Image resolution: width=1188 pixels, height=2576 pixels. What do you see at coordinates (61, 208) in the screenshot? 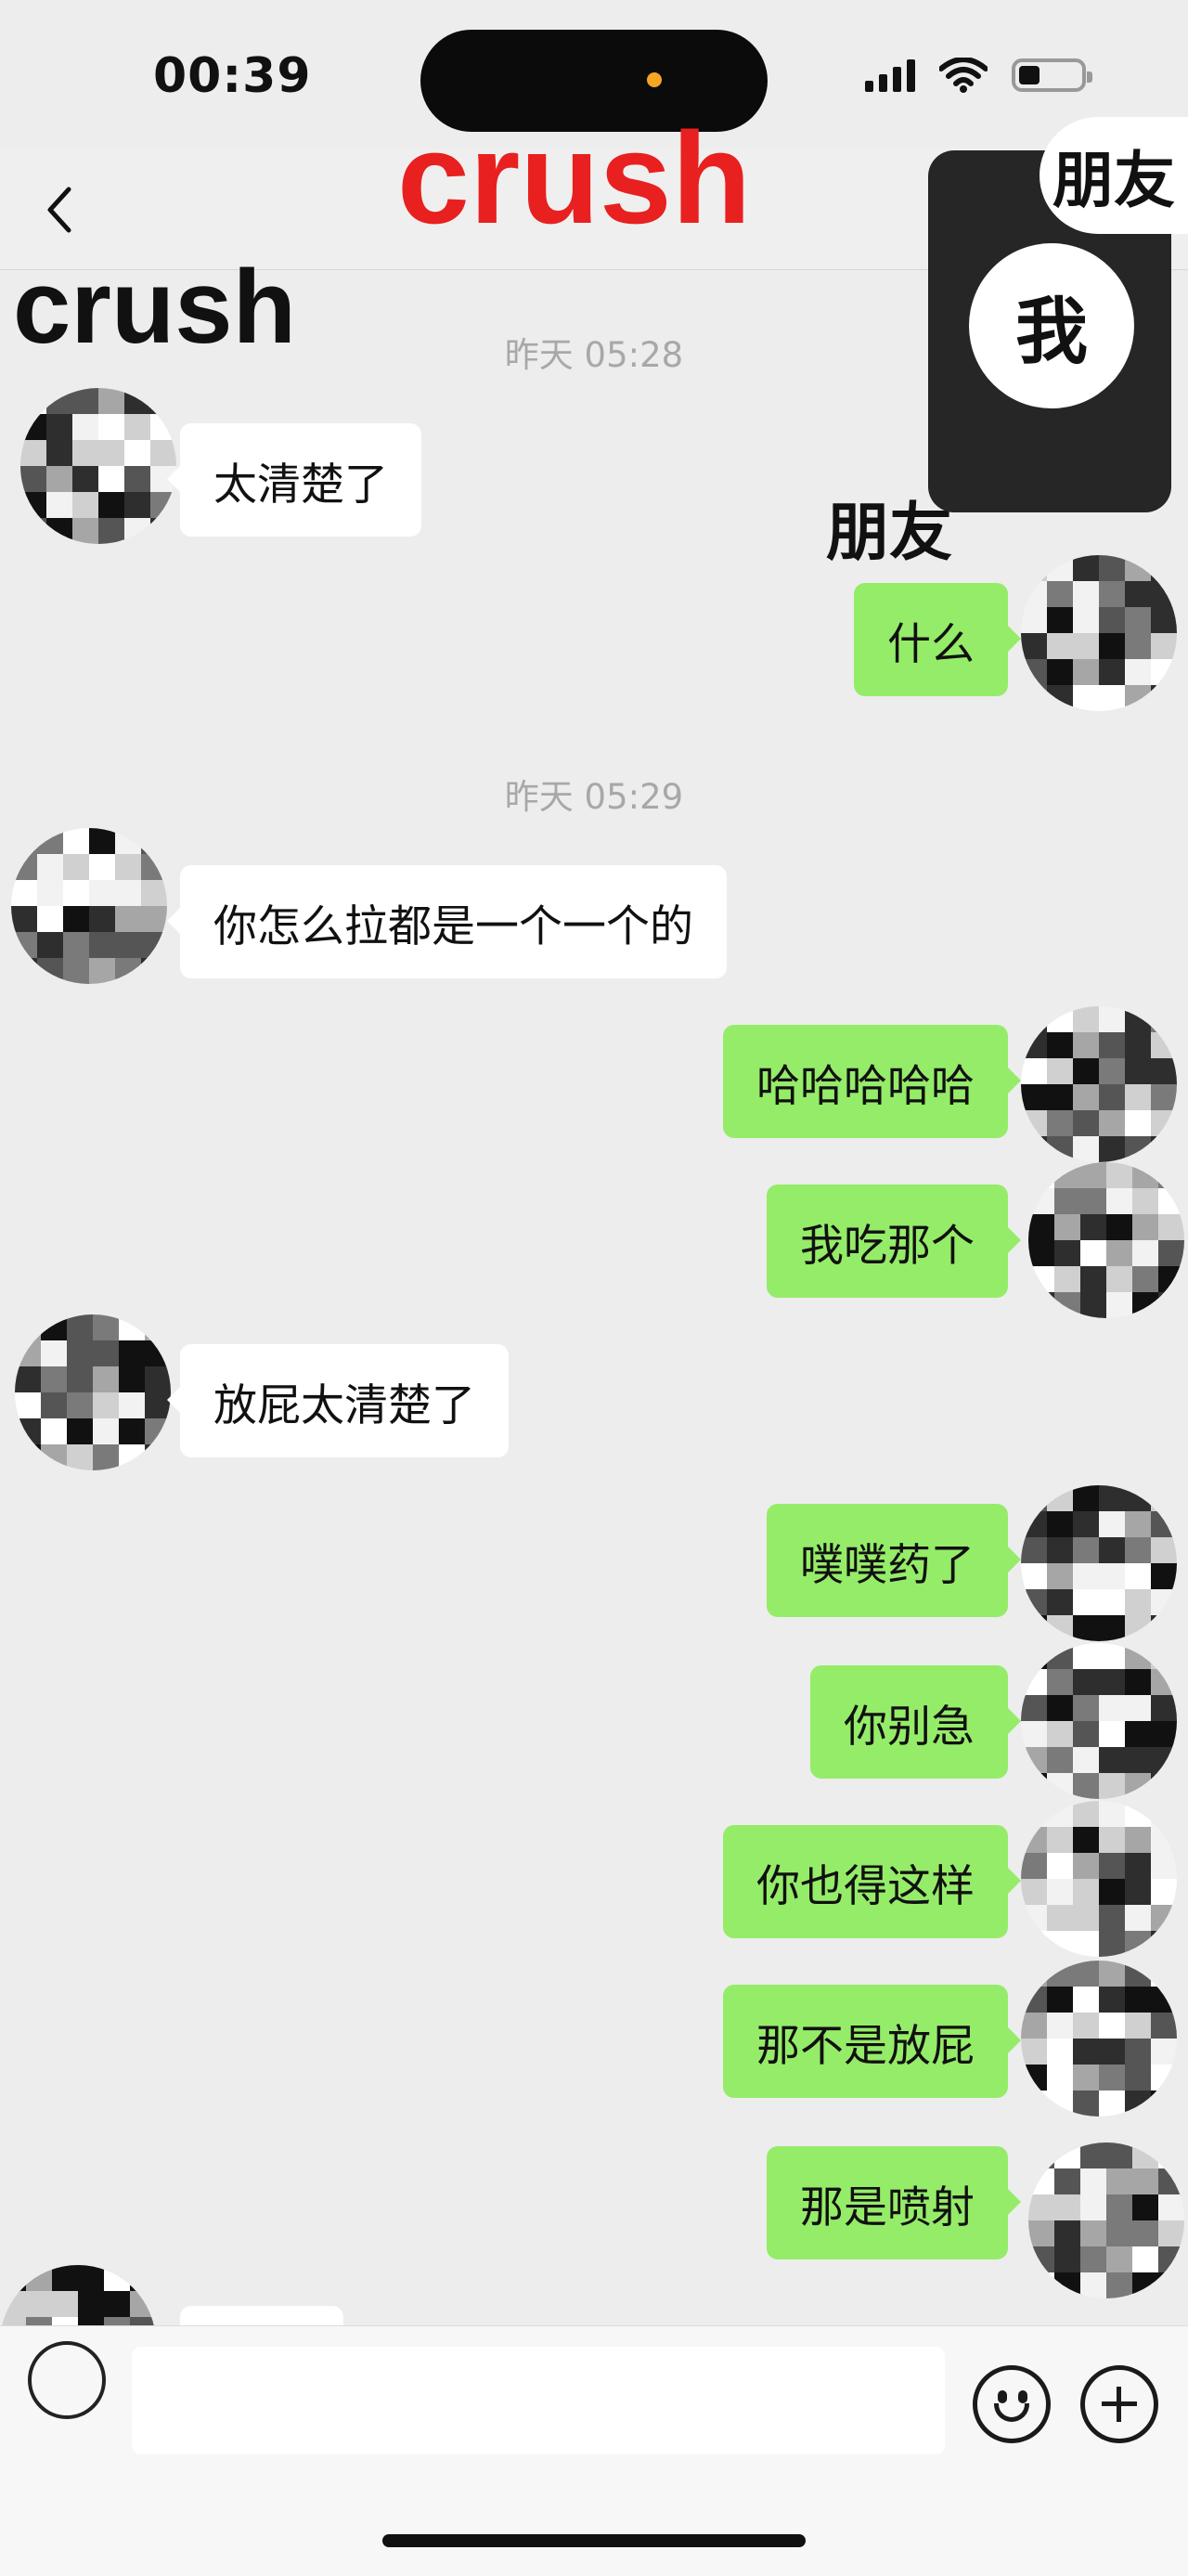
I see `chevron-left-icon` at bounding box center [61, 208].